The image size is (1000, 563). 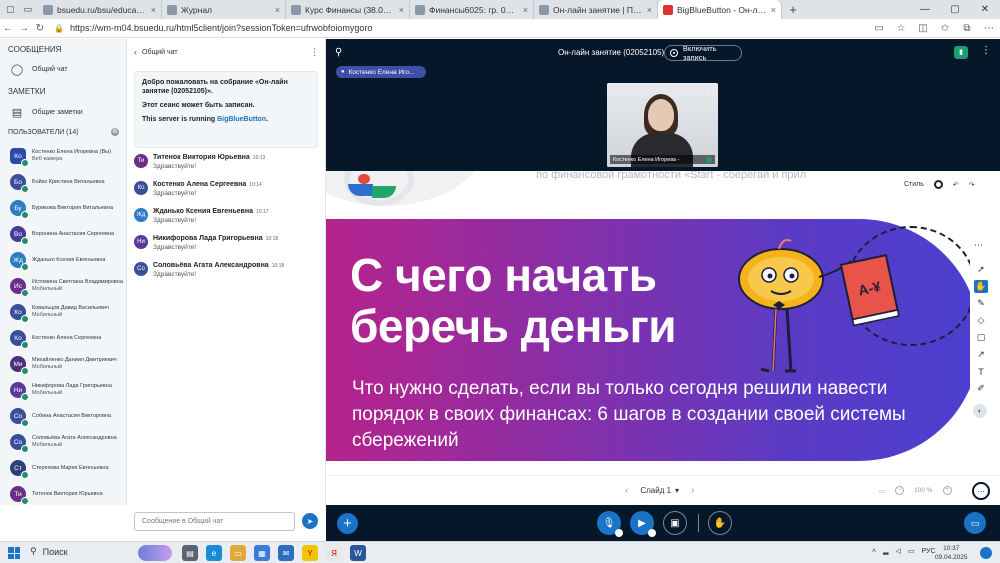 I want to click on taskbar-clock: 10:37 09.04.2025, so click(x=951, y=553).